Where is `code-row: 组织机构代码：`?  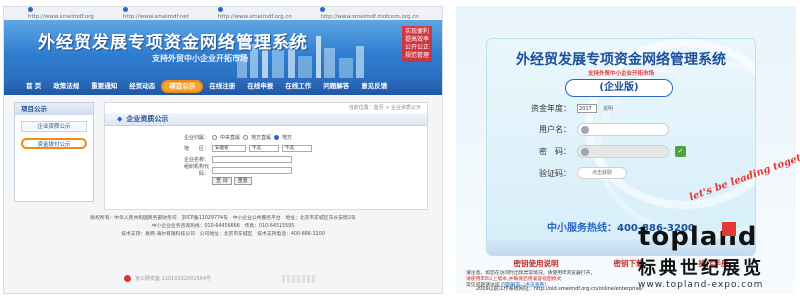
code-row: 组织机构代码： is located at coordinates (301, 170).